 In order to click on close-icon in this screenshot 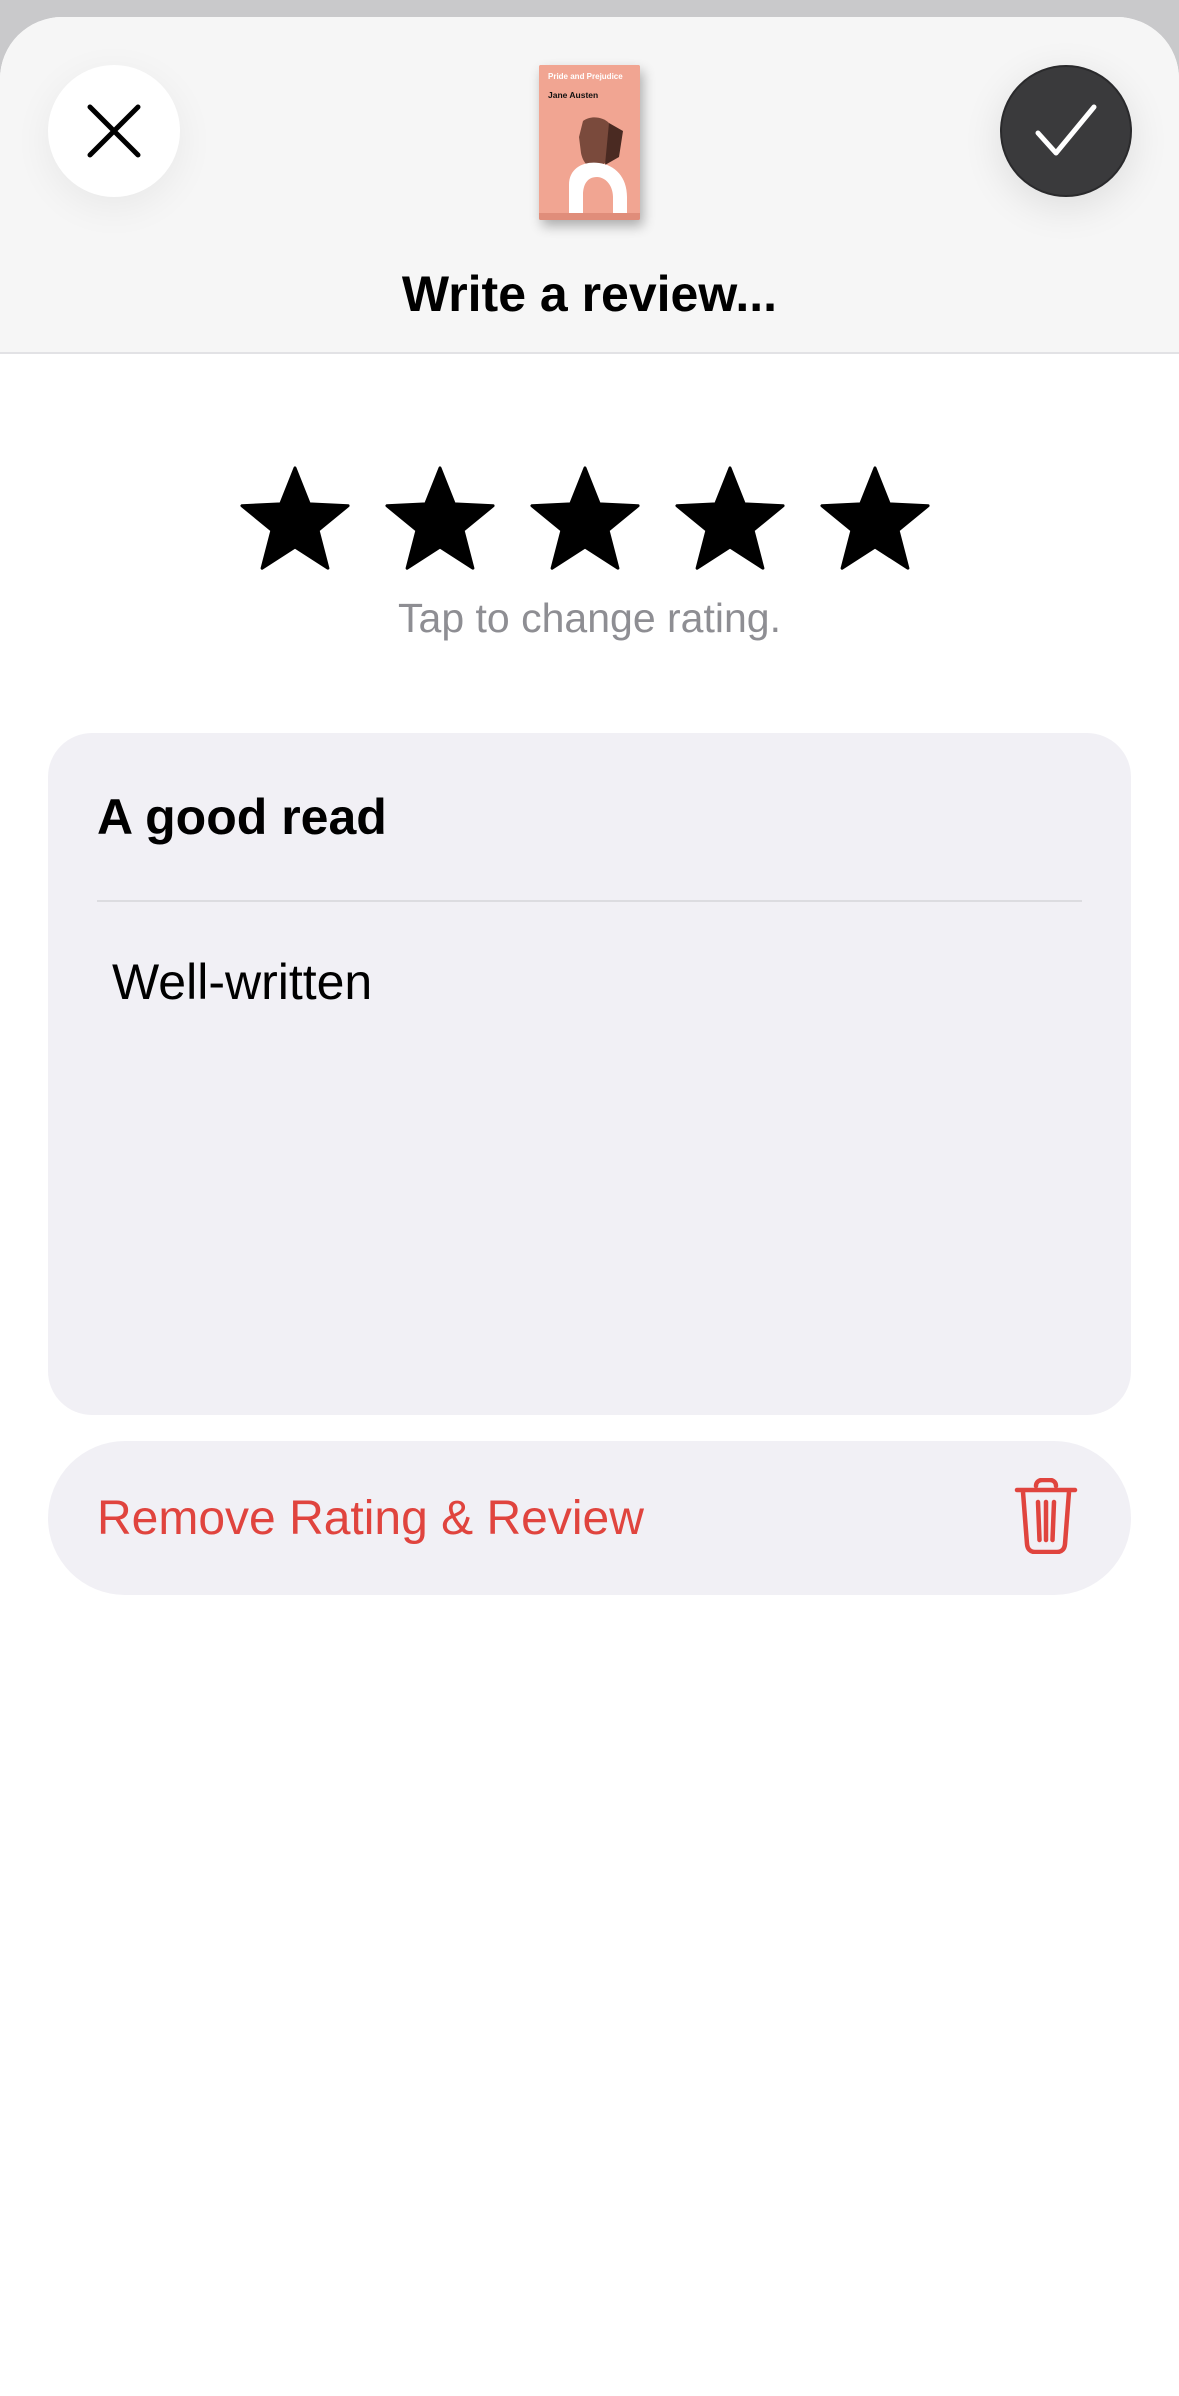, I will do `click(114, 131)`.